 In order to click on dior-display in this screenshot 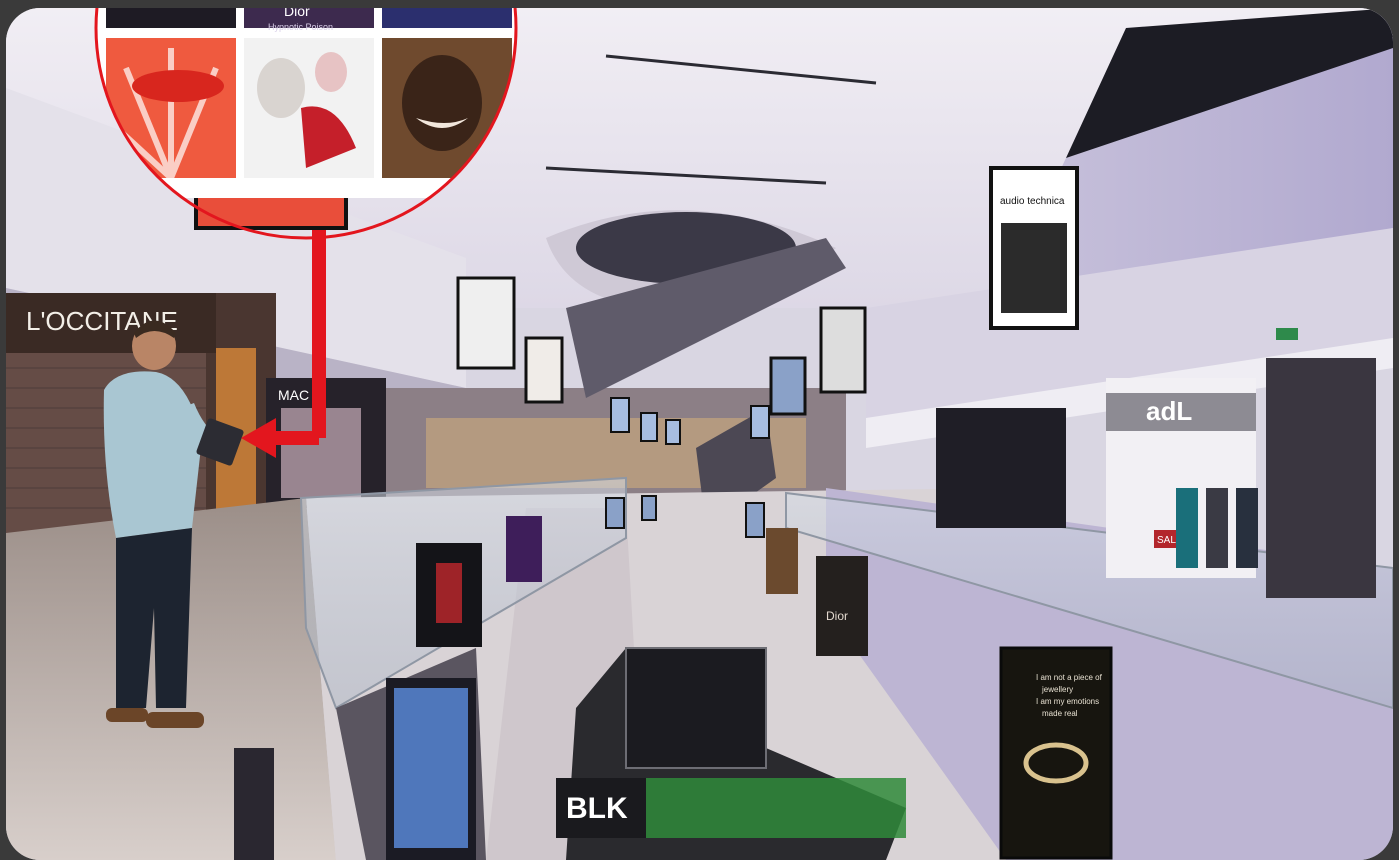, I will do `click(842, 606)`.